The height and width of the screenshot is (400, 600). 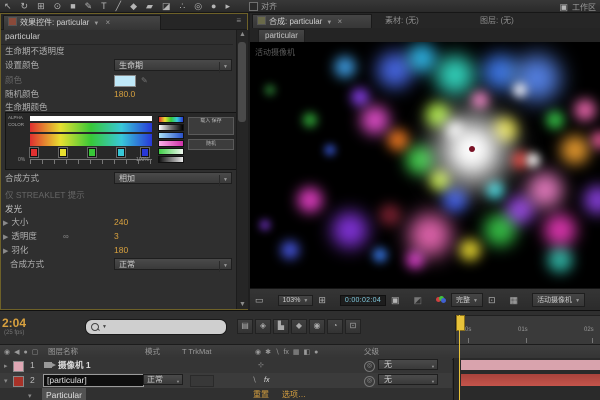 What do you see at coordinates (211, 126) in the screenshot?
I see `gradient-preset-save-button: 载入 保存` at bounding box center [211, 126].